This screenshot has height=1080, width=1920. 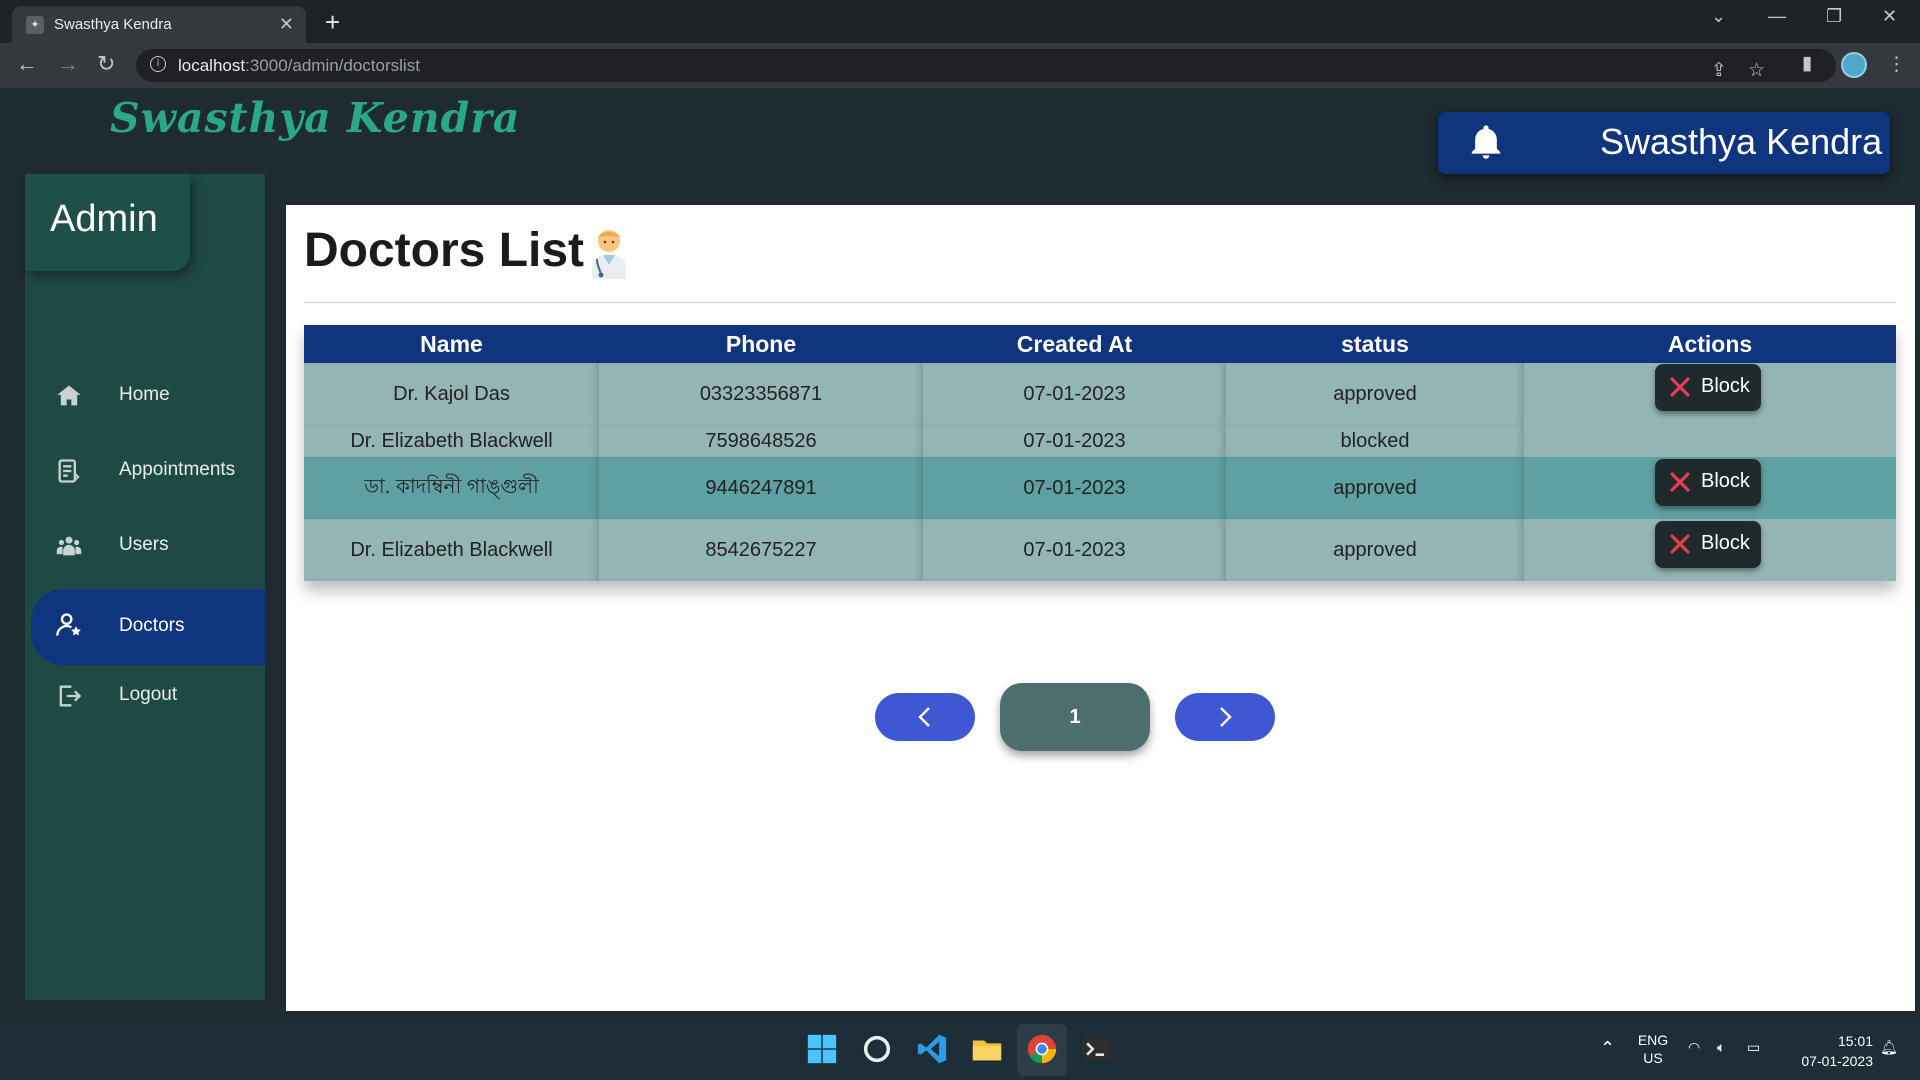 What do you see at coordinates (332, 22) in the screenshot?
I see `new-tab-button: +` at bounding box center [332, 22].